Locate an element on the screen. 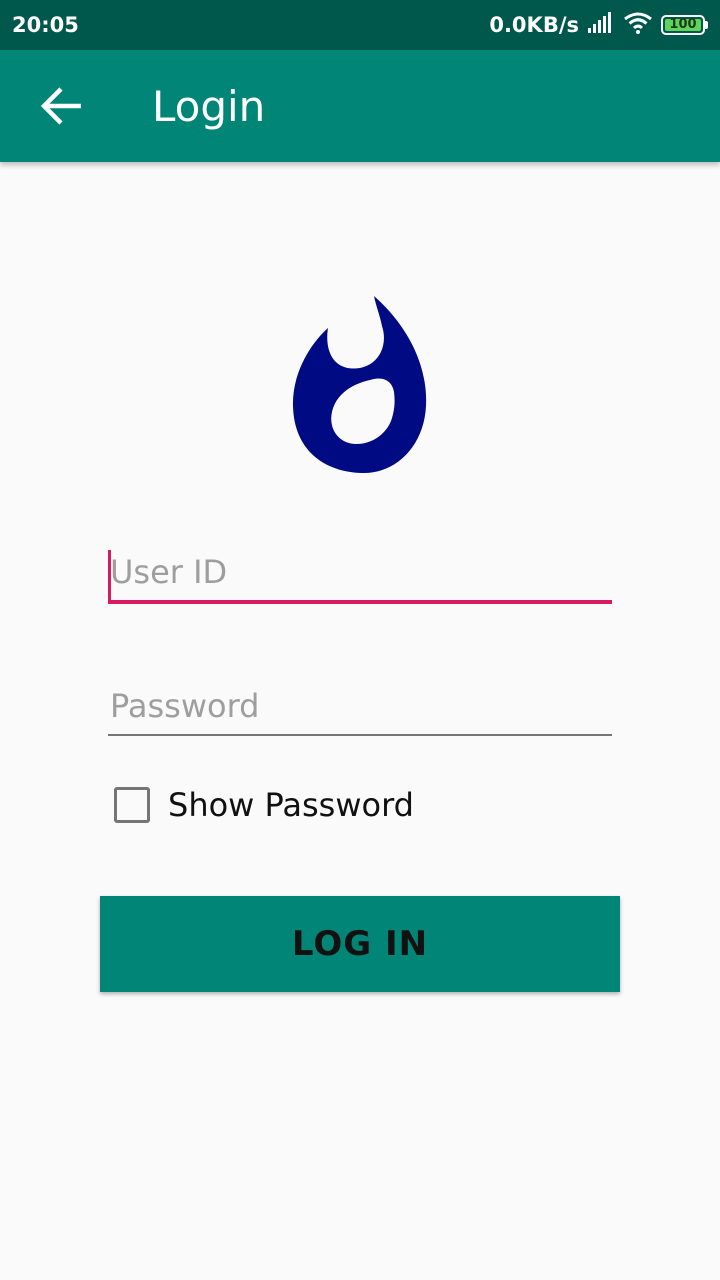  battery-icon: 100 is located at coordinates (684, 25).